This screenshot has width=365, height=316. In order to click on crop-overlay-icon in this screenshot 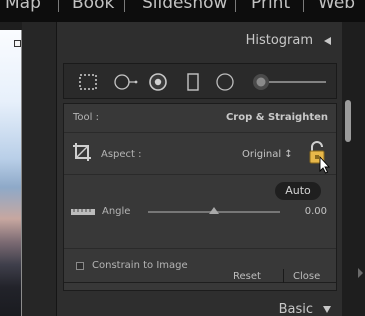, I will do `click(88, 84)`.